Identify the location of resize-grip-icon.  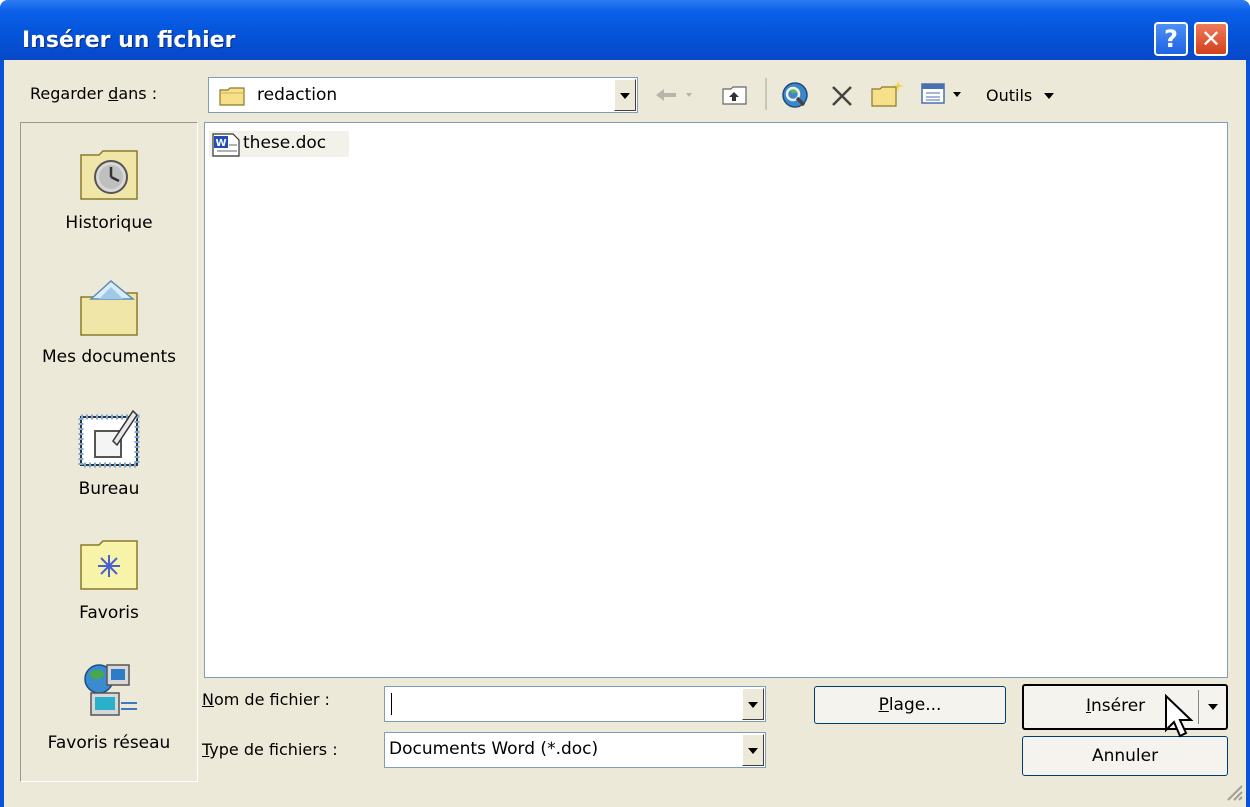
(1233, 791).